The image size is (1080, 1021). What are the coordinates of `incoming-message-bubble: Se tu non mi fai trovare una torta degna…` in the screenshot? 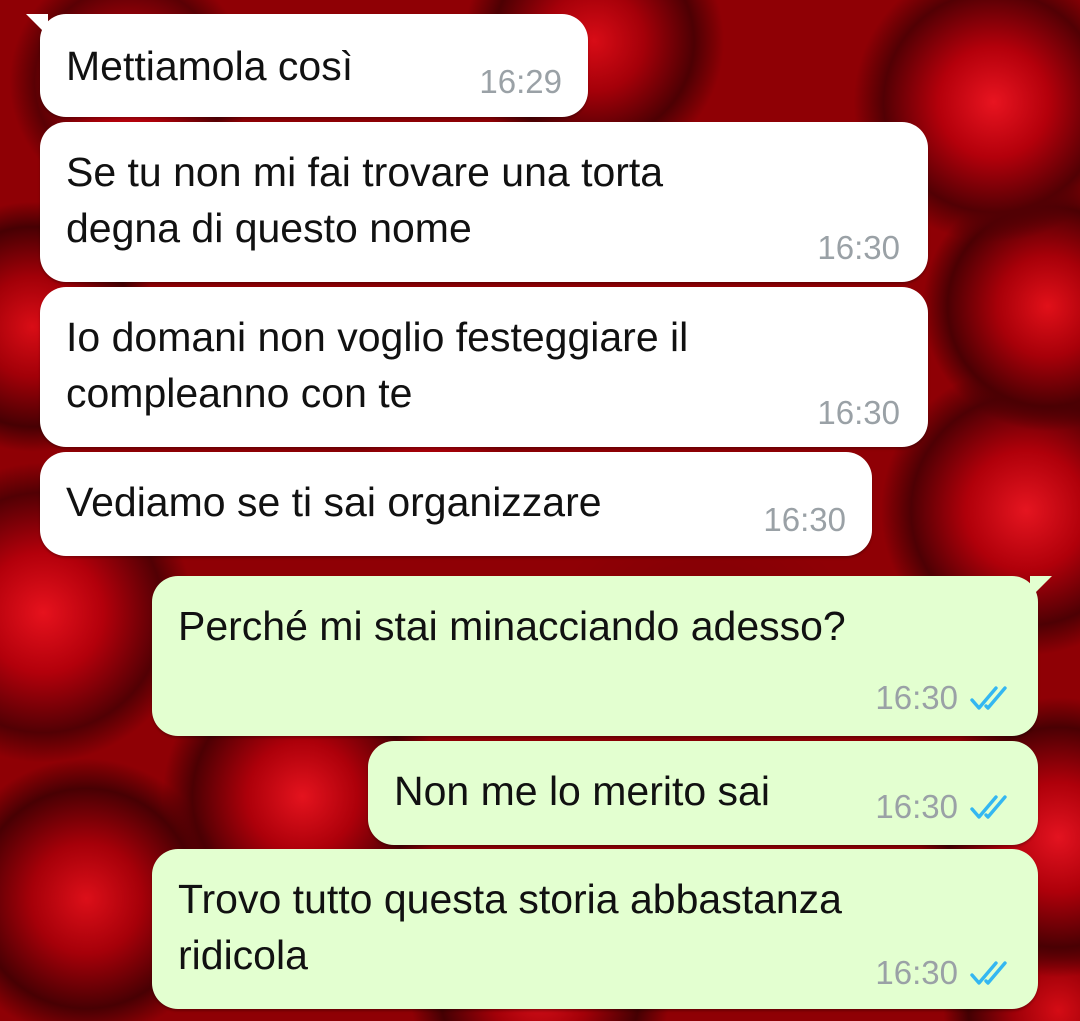 It's located at (484, 202).